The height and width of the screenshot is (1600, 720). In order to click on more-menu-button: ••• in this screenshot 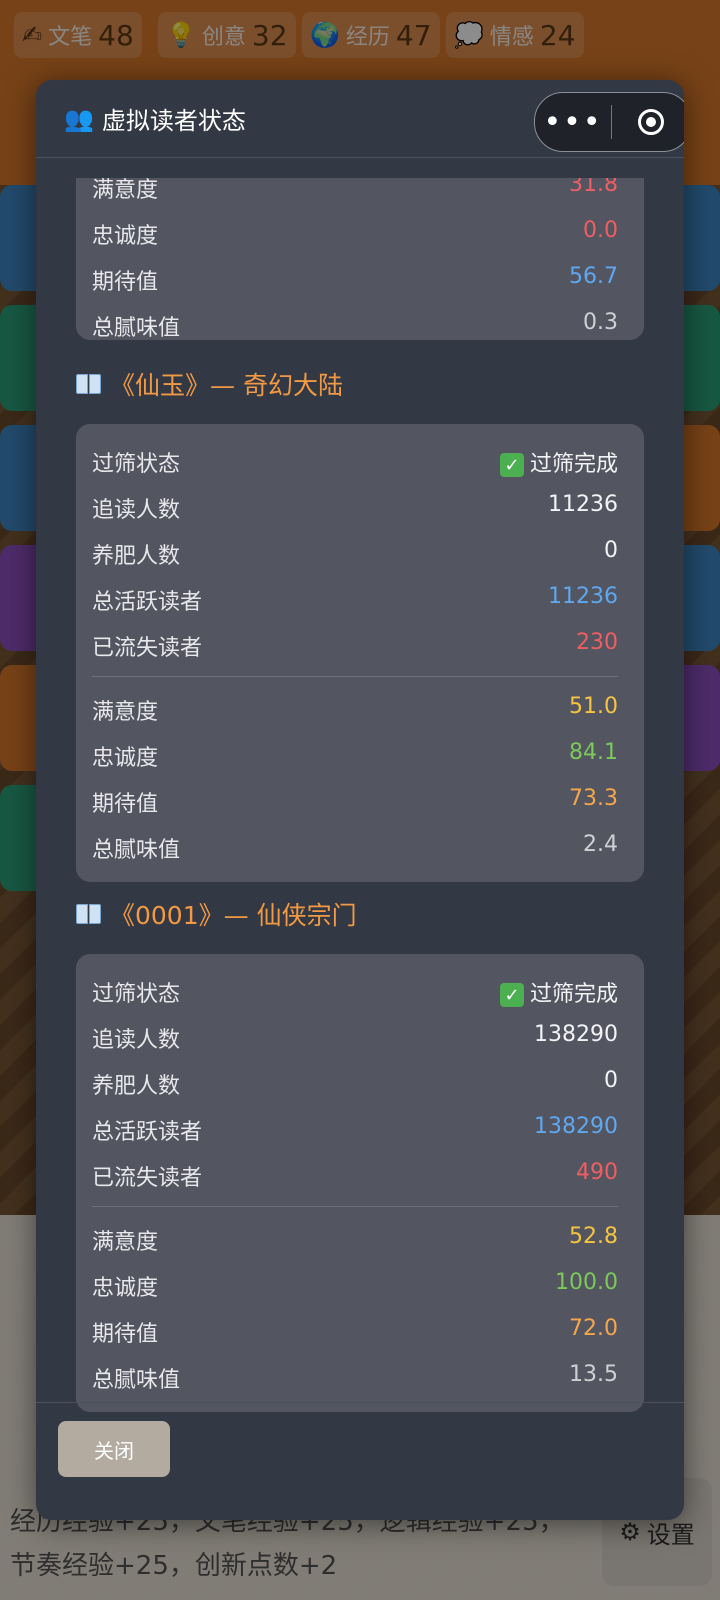, I will do `click(573, 122)`.